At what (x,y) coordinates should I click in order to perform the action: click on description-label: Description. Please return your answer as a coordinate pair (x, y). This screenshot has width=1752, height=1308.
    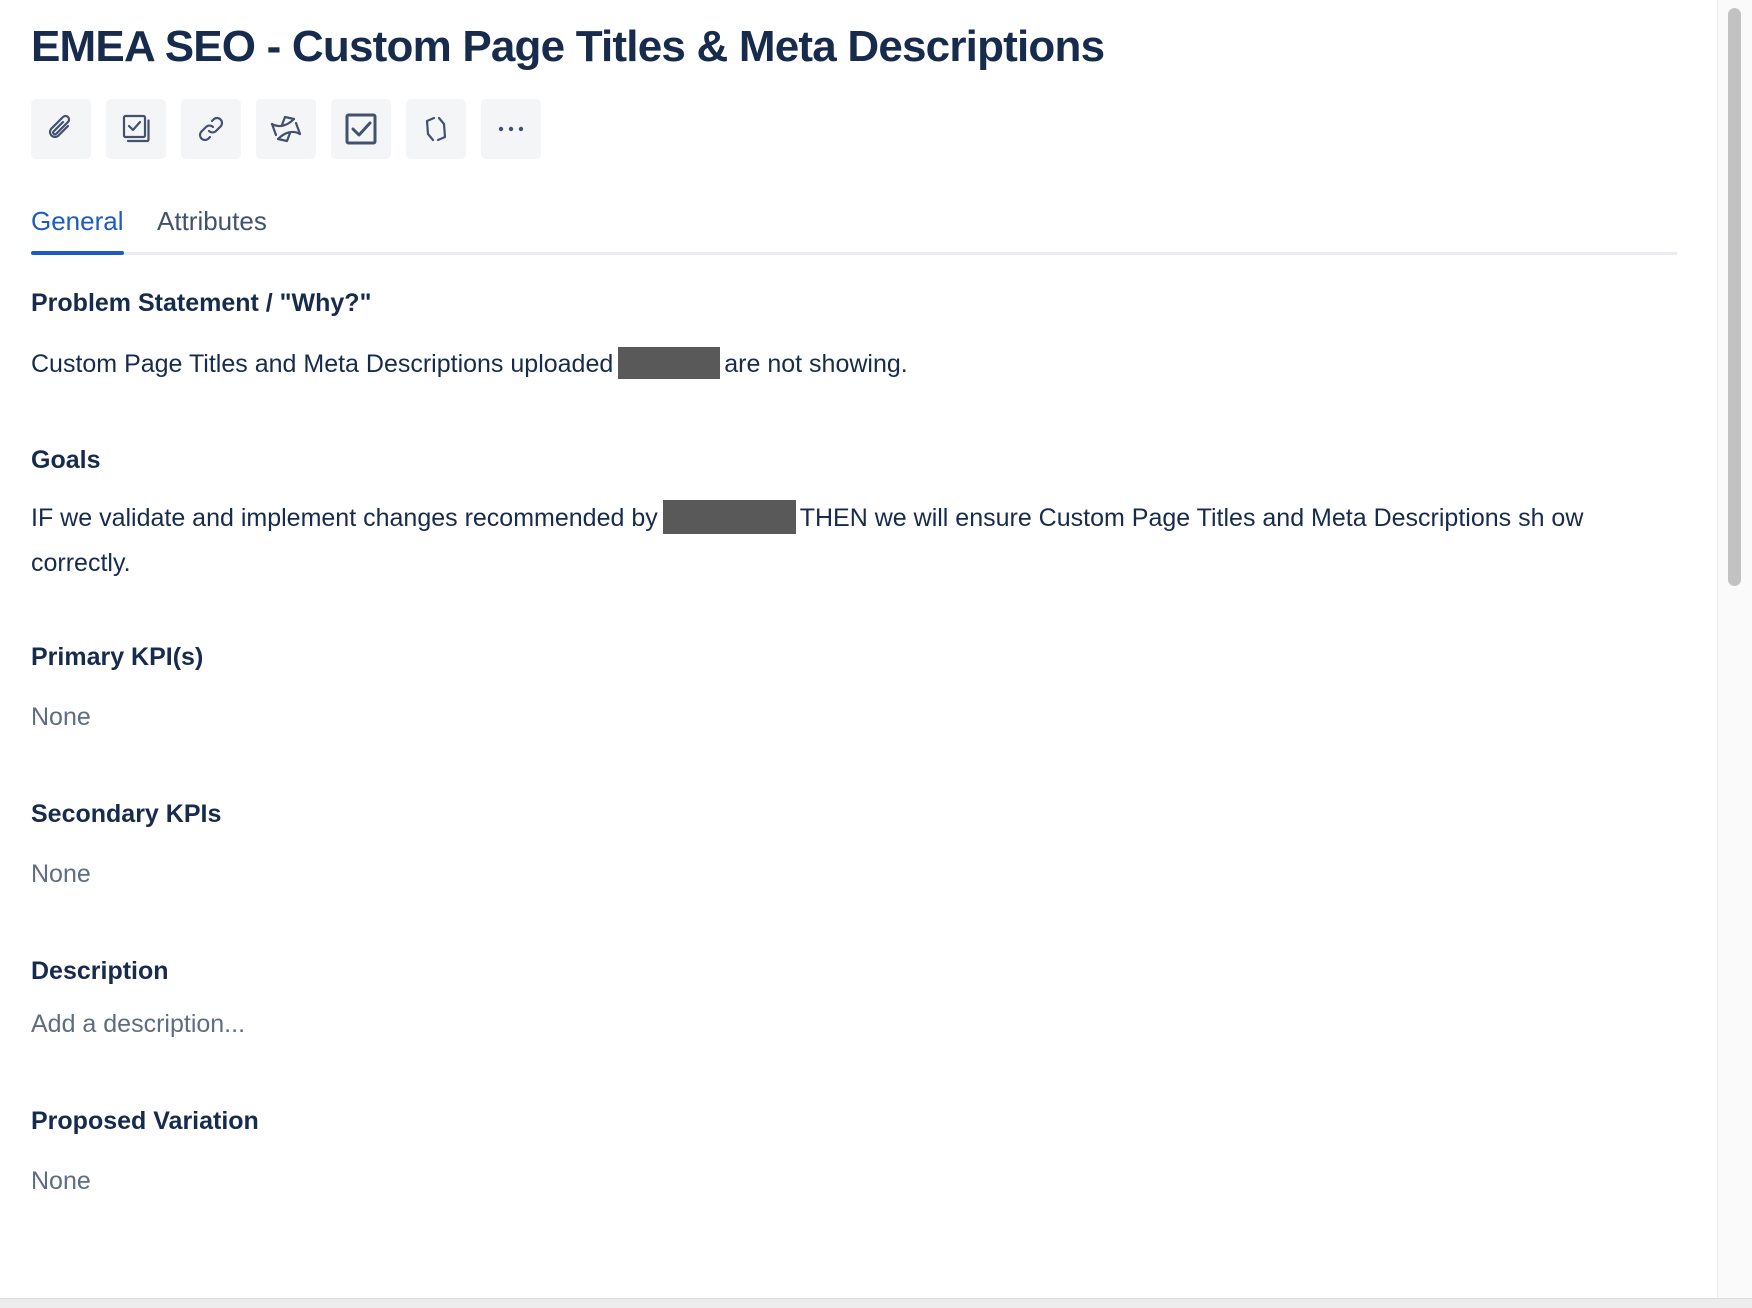
    Looking at the image, I should click on (100, 971).